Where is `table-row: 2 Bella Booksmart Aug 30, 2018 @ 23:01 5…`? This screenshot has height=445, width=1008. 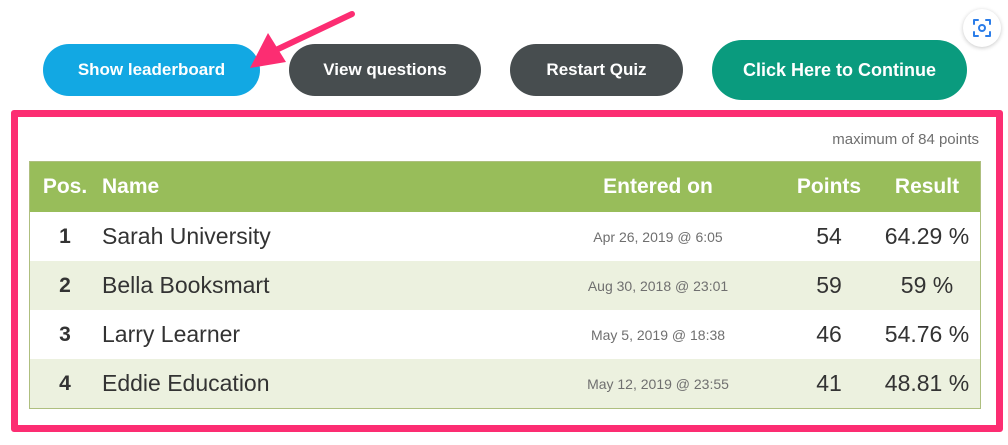 table-row: 2 Bella Booksmart Aug 30, 2018 @ 23:01 5… is located at coordinates (505, 285).